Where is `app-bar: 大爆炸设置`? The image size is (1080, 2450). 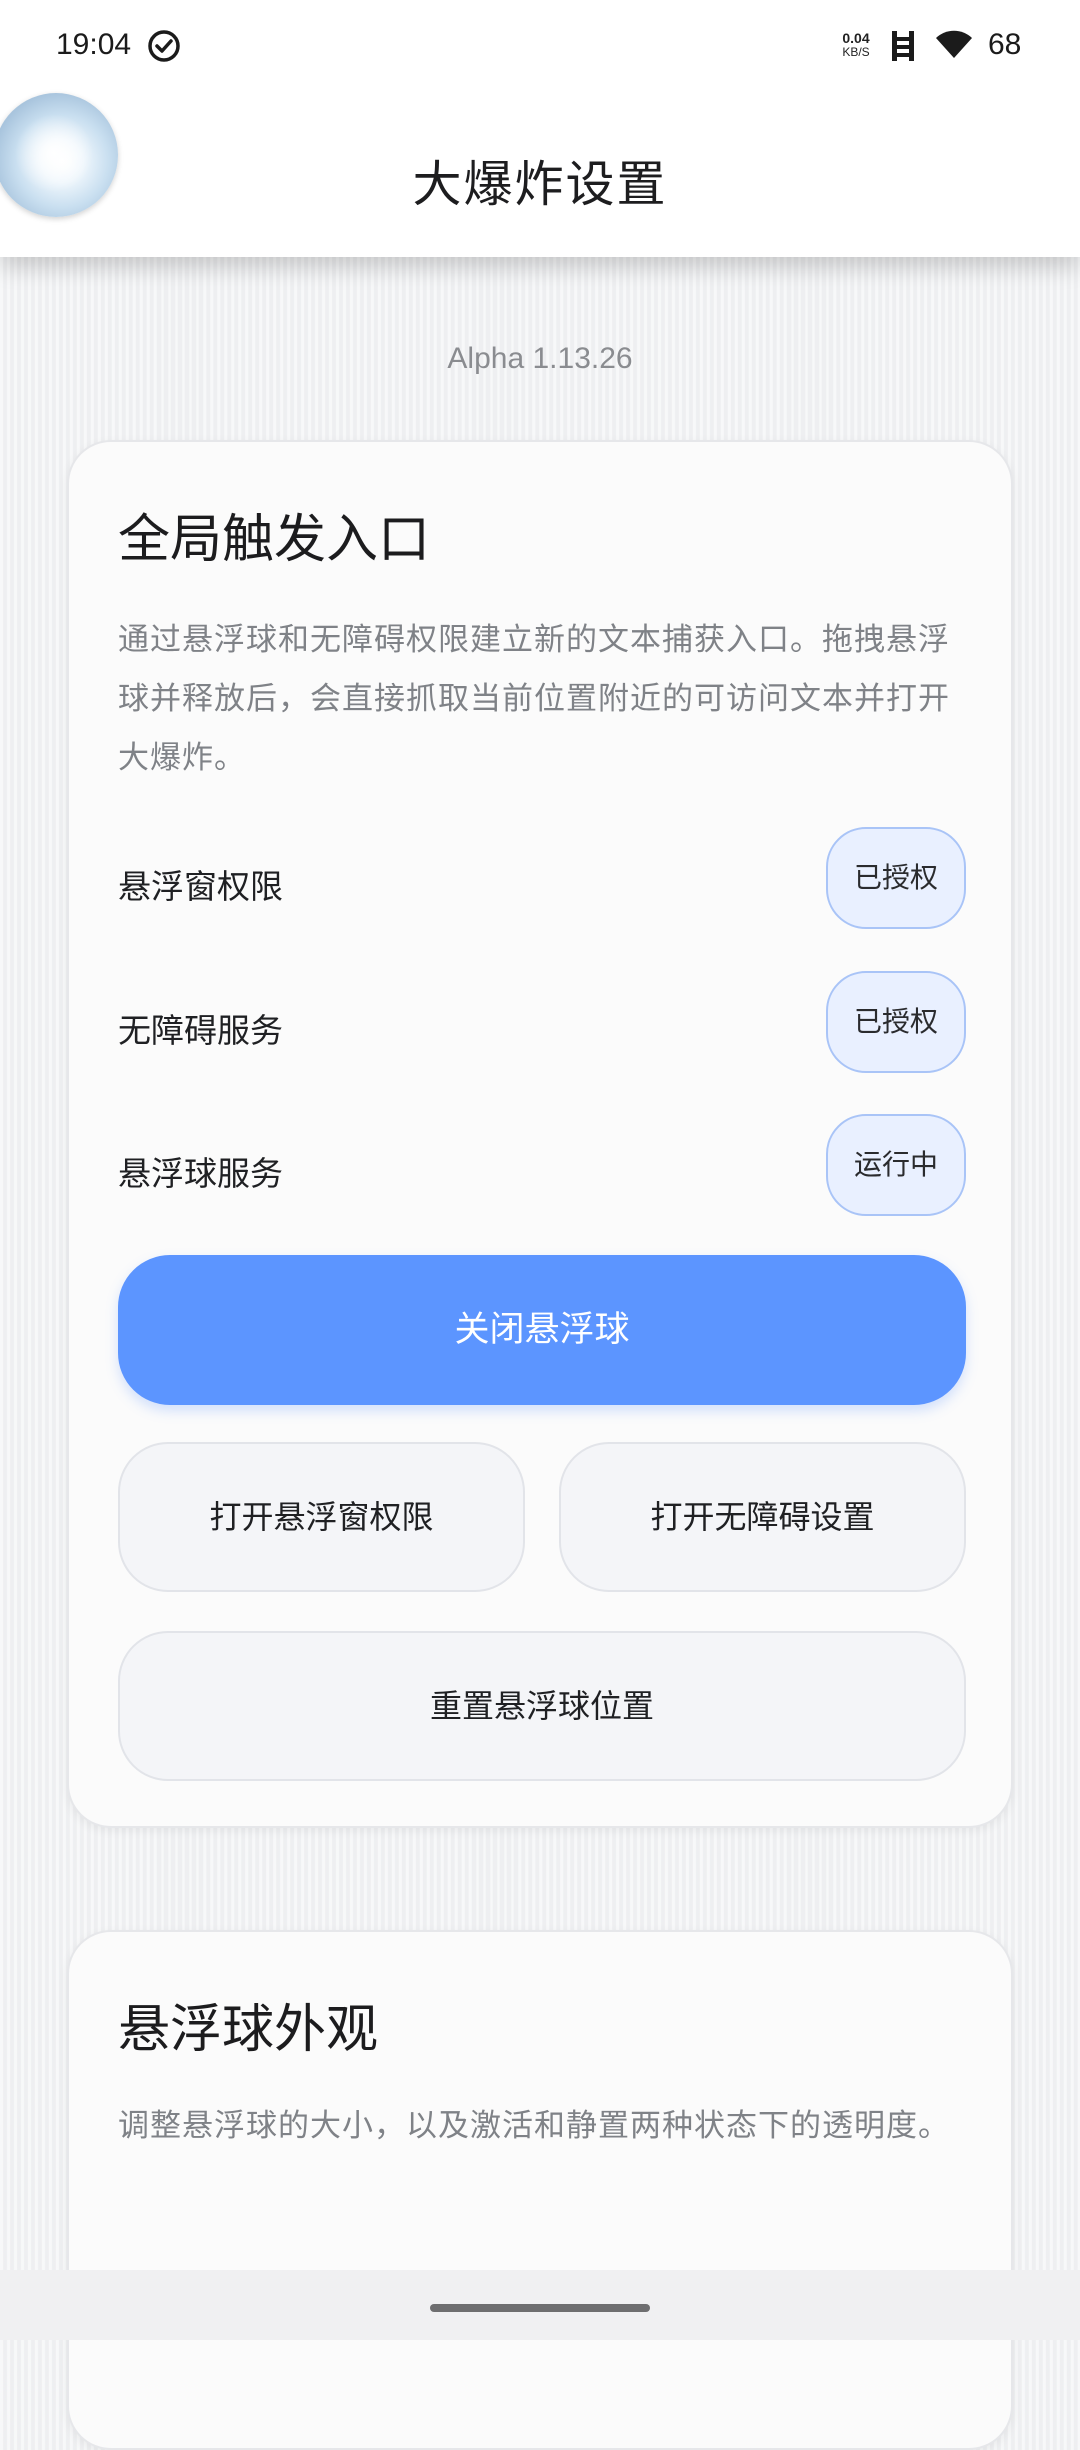 app-bar: 大爆炸设置 is located at coordinates (540, 176).